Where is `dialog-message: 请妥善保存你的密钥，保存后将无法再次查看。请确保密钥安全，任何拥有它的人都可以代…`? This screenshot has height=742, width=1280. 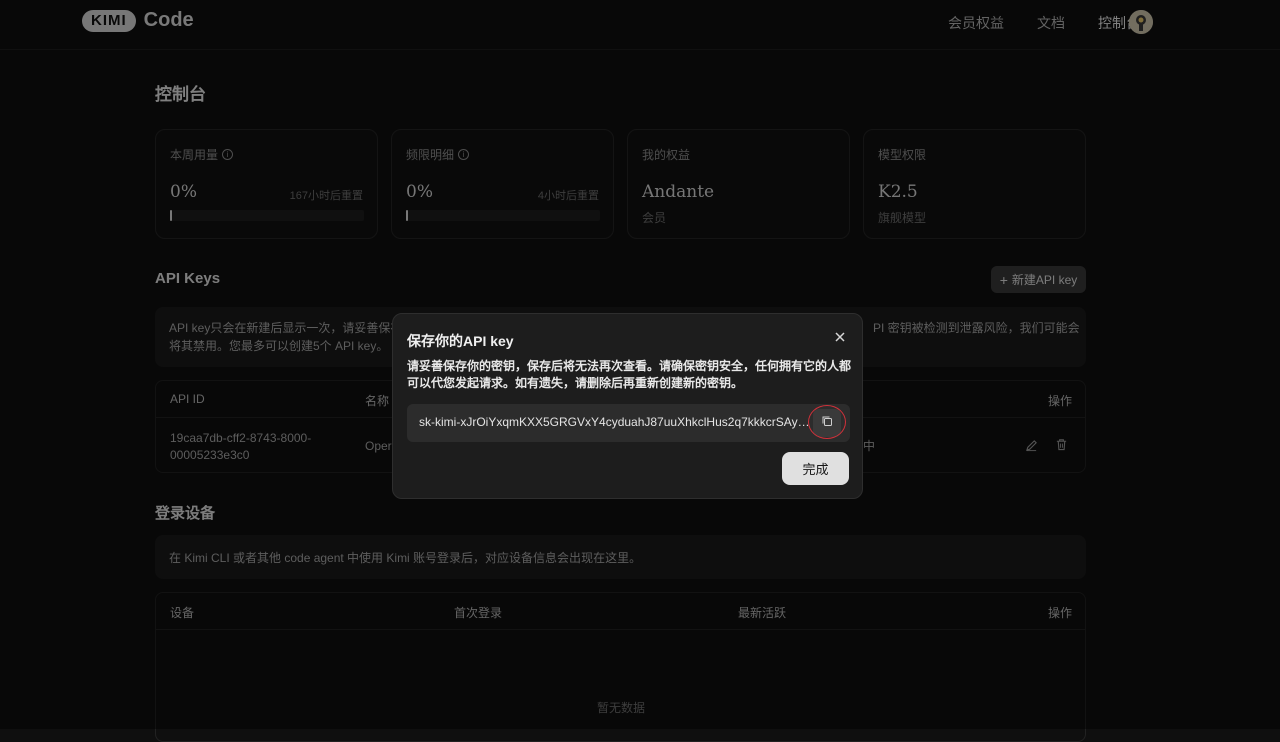
dialog-message: 请妥善保存你的密钥，保存后将无法再次查看。请确保密钥安全，任何拥有它的人都可以代… is located at coordinates (629, 374).